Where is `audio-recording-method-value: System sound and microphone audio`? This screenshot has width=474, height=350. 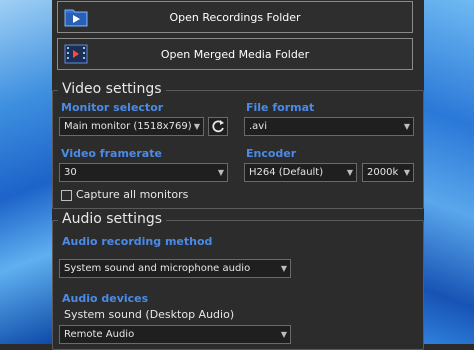 audio-recording-method-value: System sound and microphone audio is located at coordinates (157, 268).